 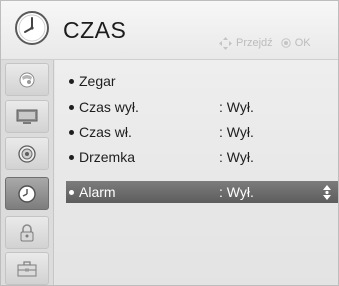 What do you see at coordinates (202, 157) in the screenshot?
I see `menu-item-sleep-timer: Drzemka : Wył.` at bounding box center [202, 157].